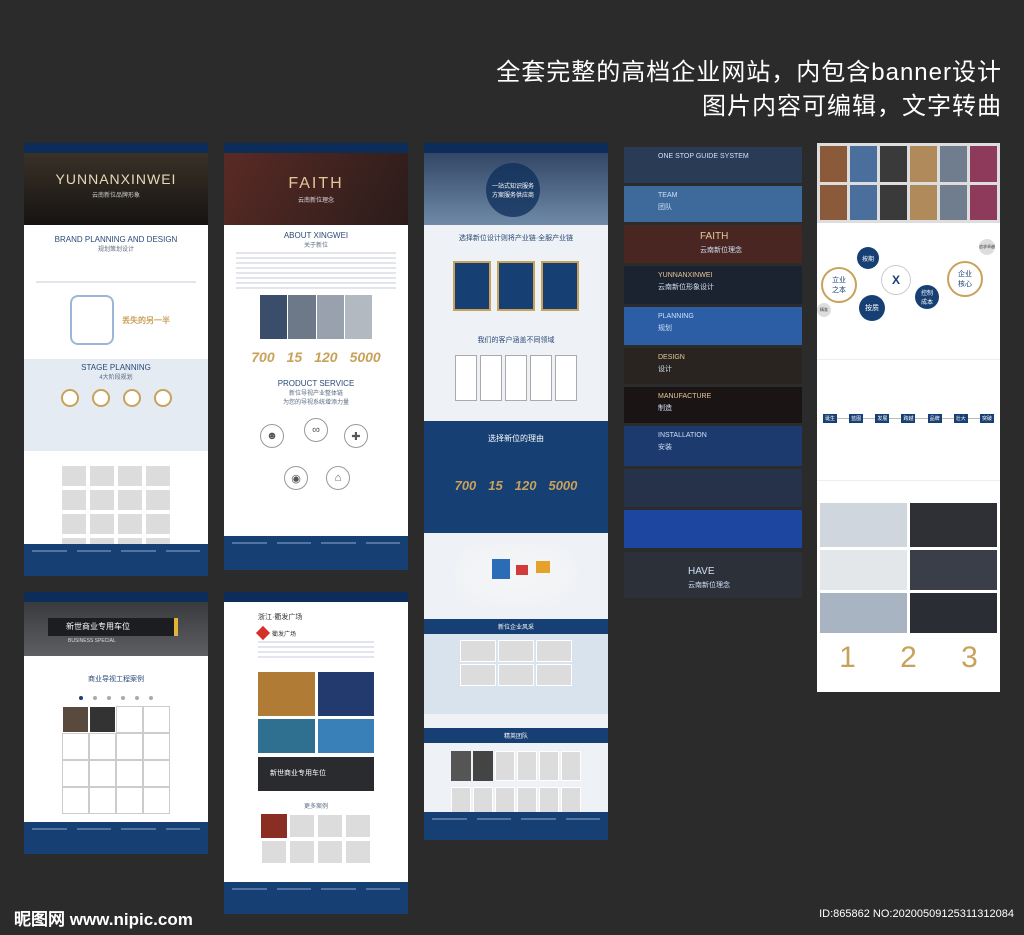 This screenshot has width=1024, height=935. I want to click on headline-line-1: 全套完整的高档企业网站，内包含banner设计, so click(749, 72).